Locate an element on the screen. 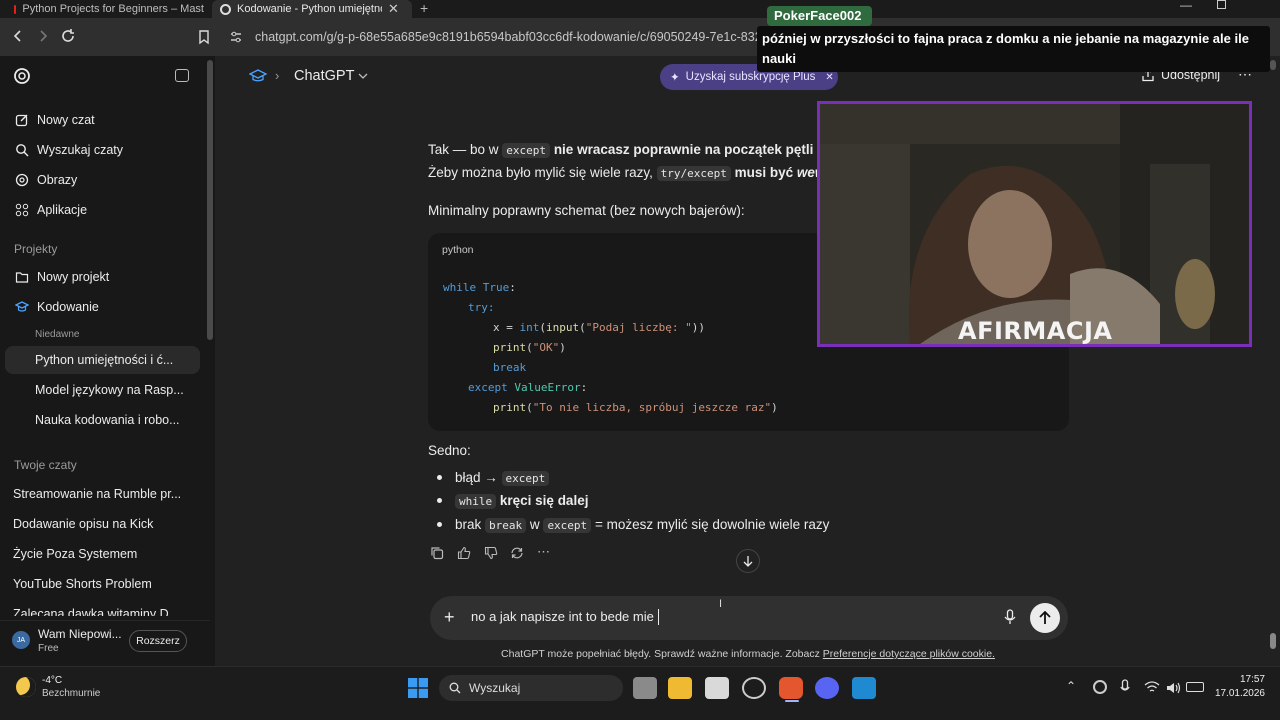 The width and height of the screenshot is (1280, 720). code-language-label: python is located at coordinates (458, 250).